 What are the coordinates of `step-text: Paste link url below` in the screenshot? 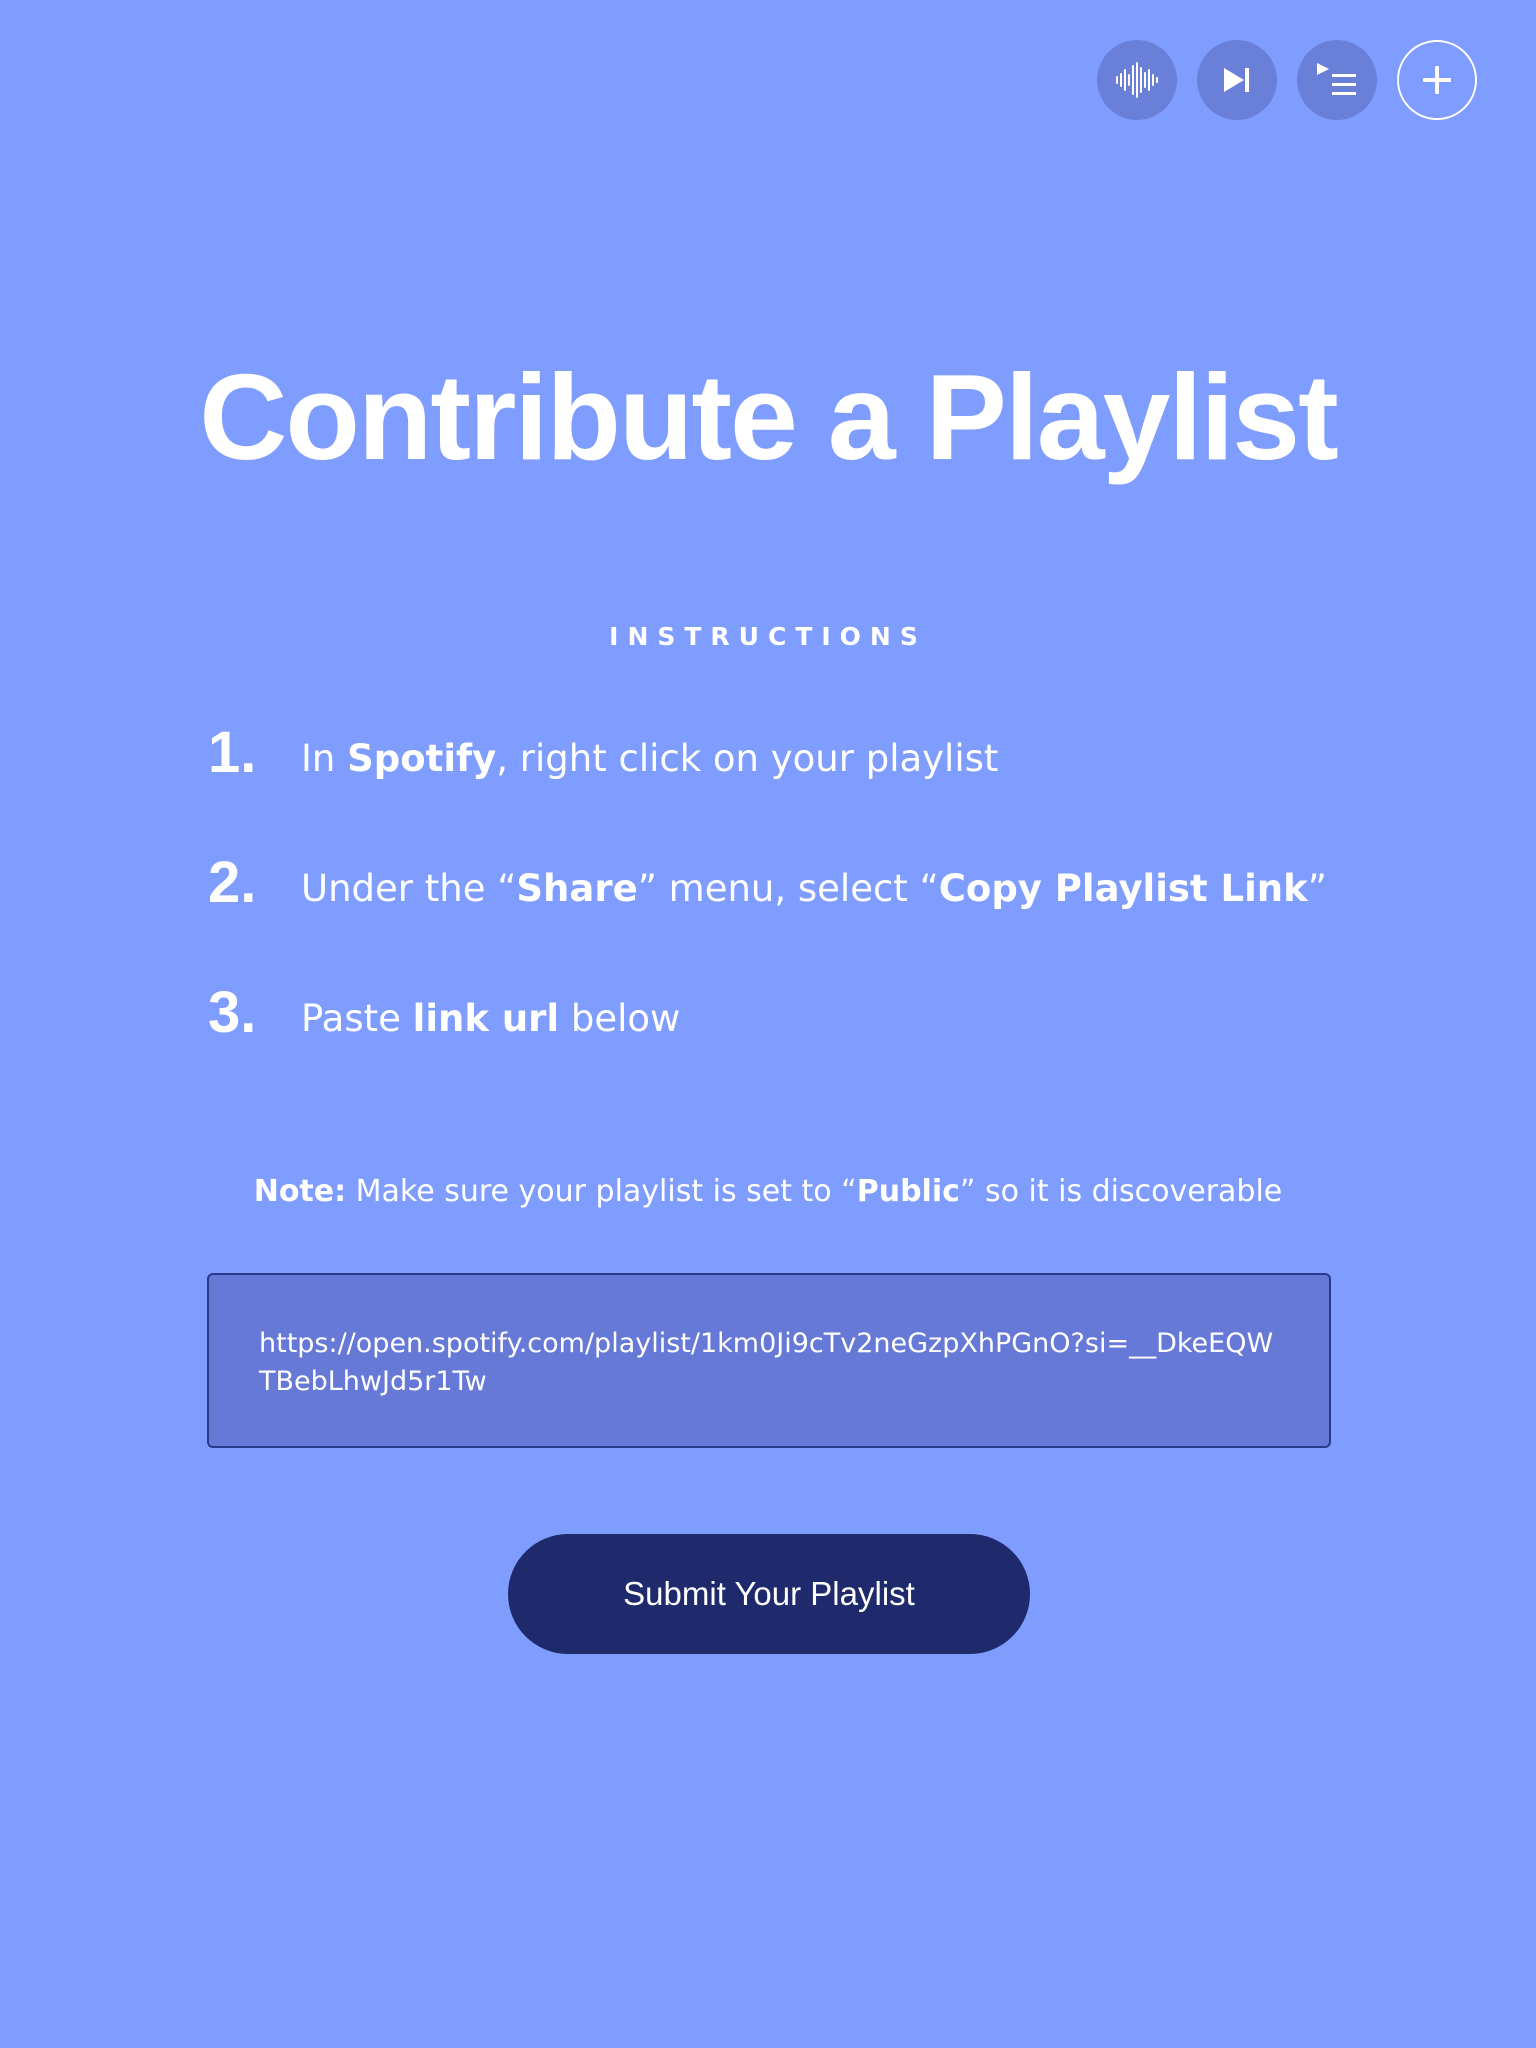 It's located at (491, 1018).